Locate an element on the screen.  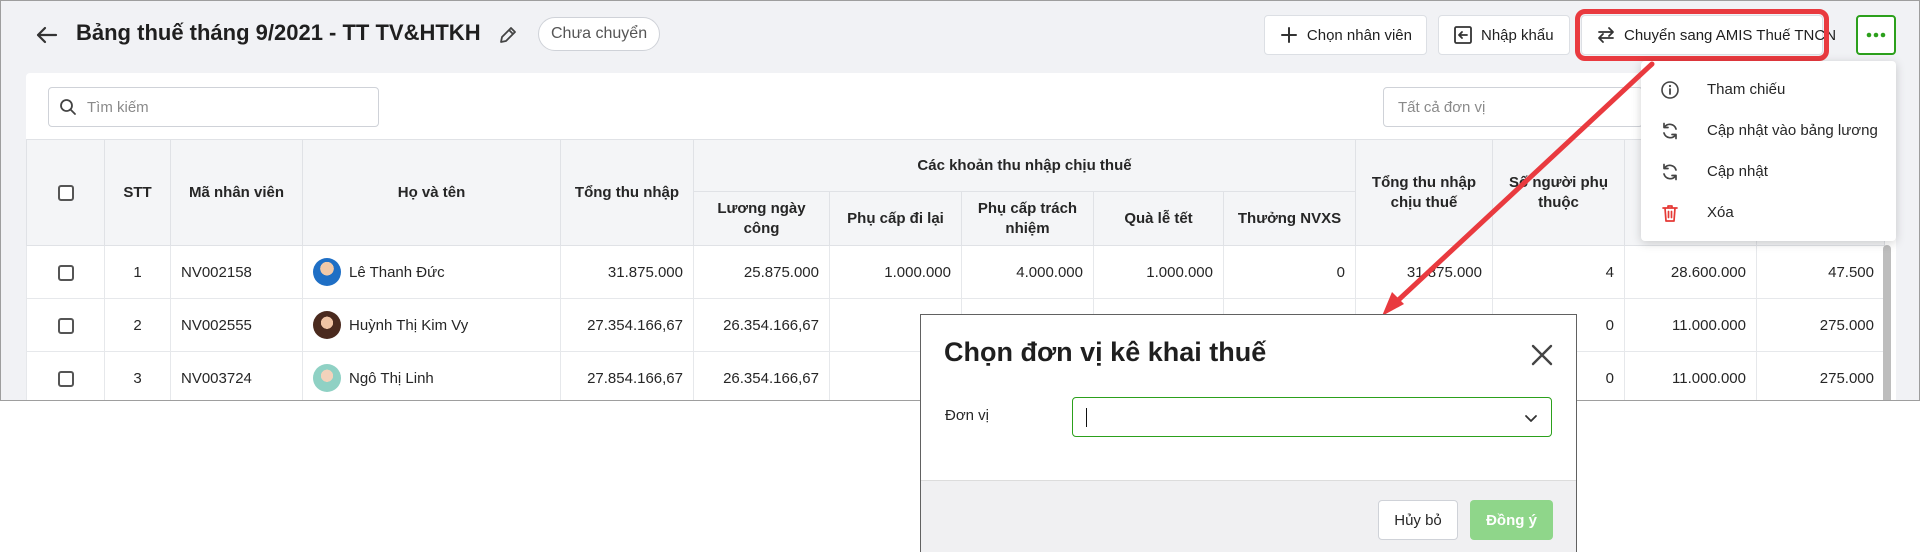
close-icon is located at coordinates (1542, 355).